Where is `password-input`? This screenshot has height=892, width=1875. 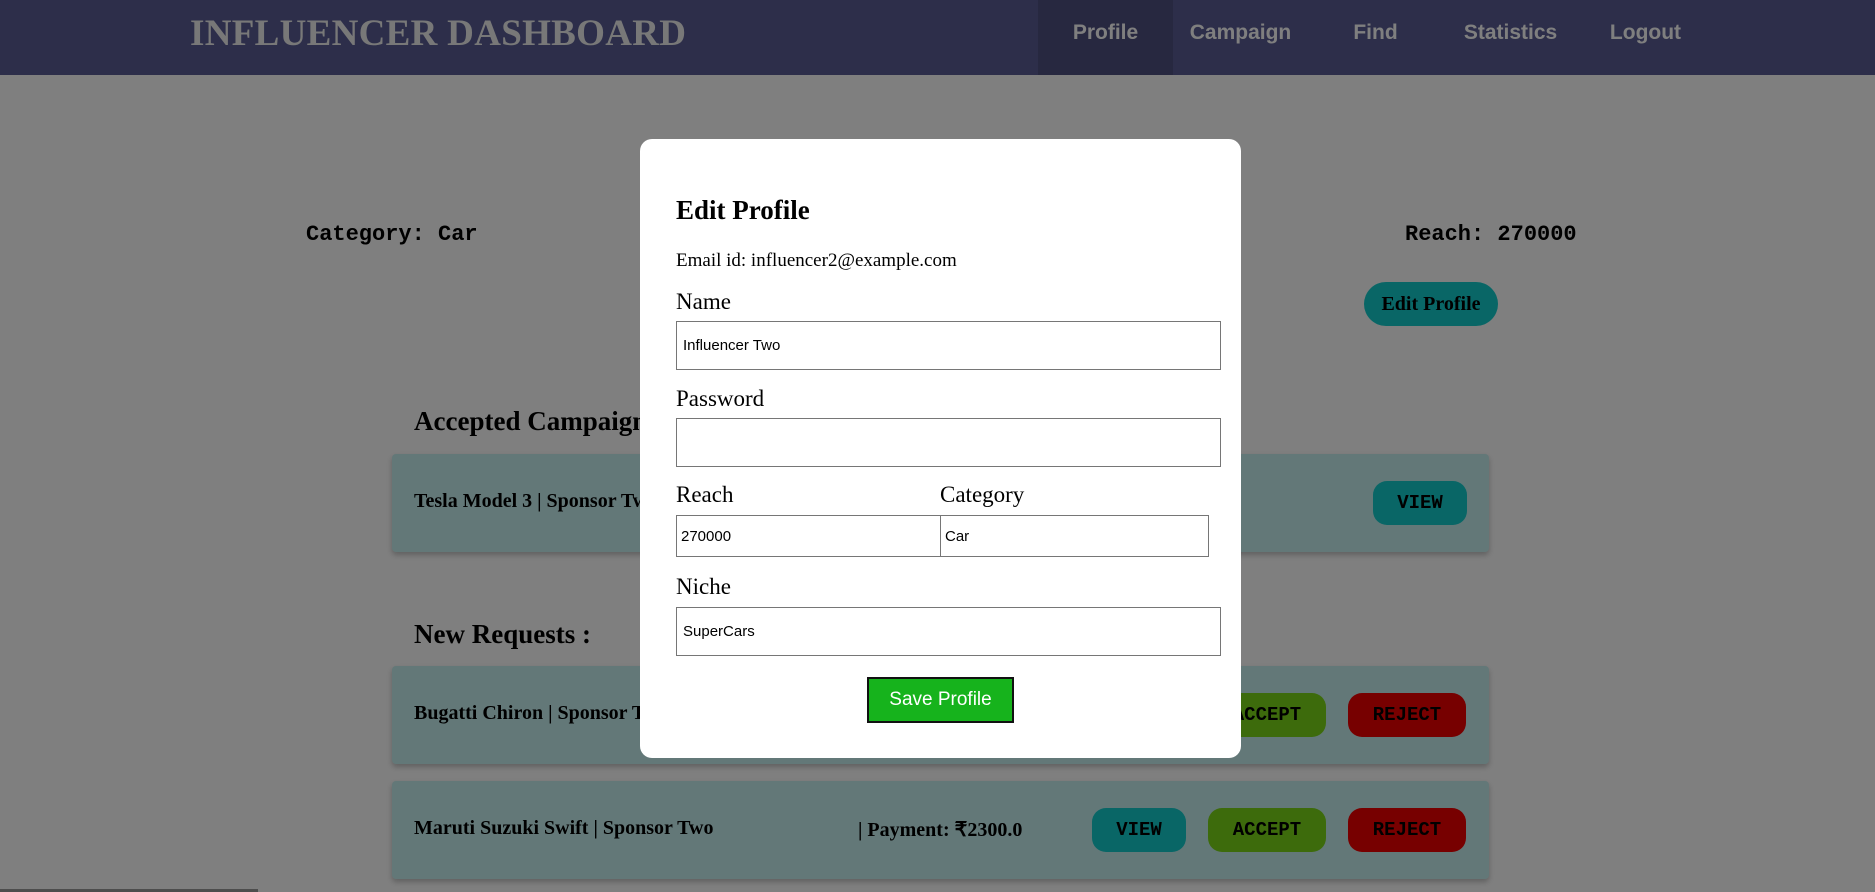 password-input is located at coordinates (948, 442).